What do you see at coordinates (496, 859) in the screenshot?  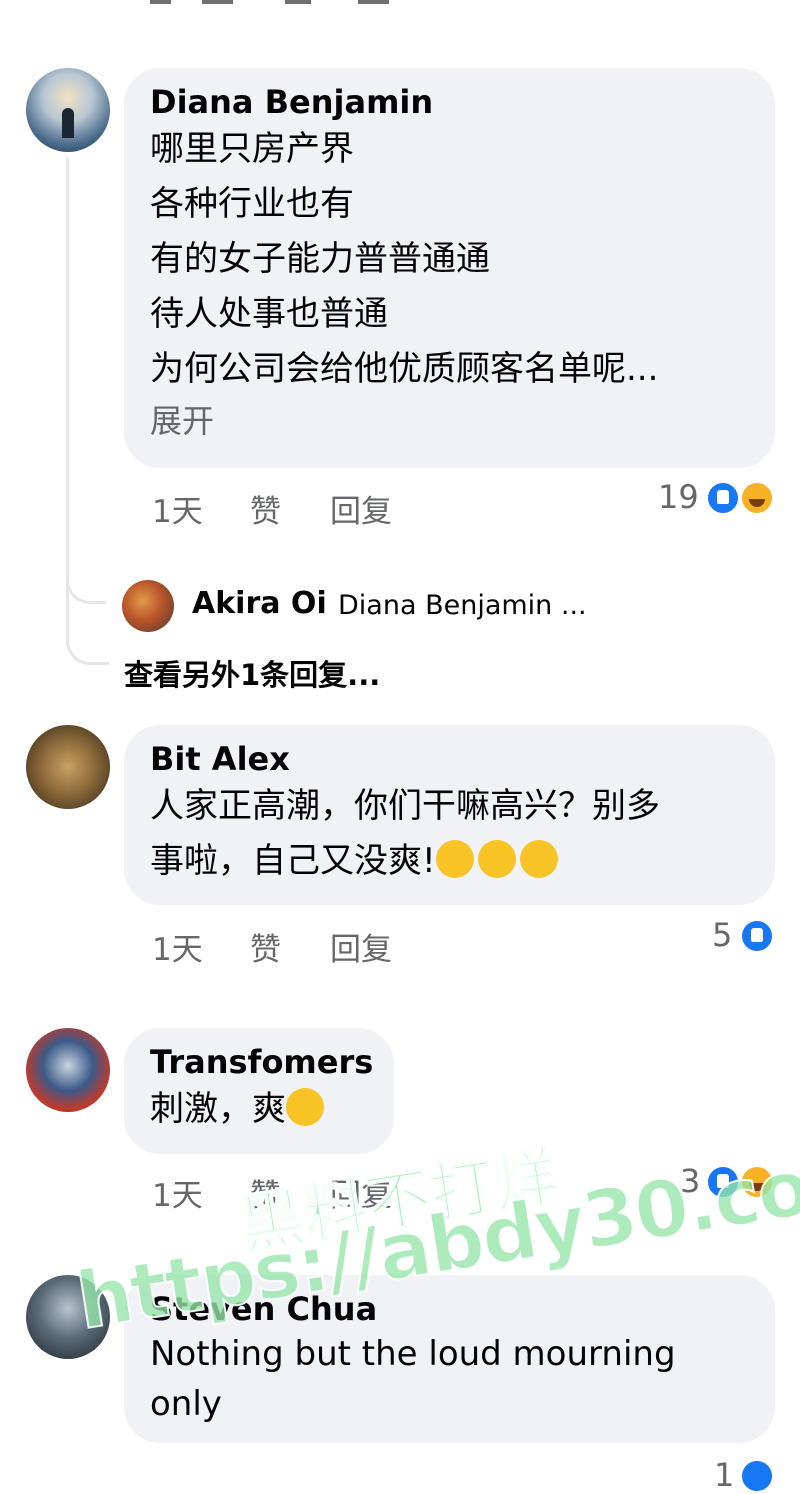 I see `heart-eyes-emoji` at bounding box center [496, 859].